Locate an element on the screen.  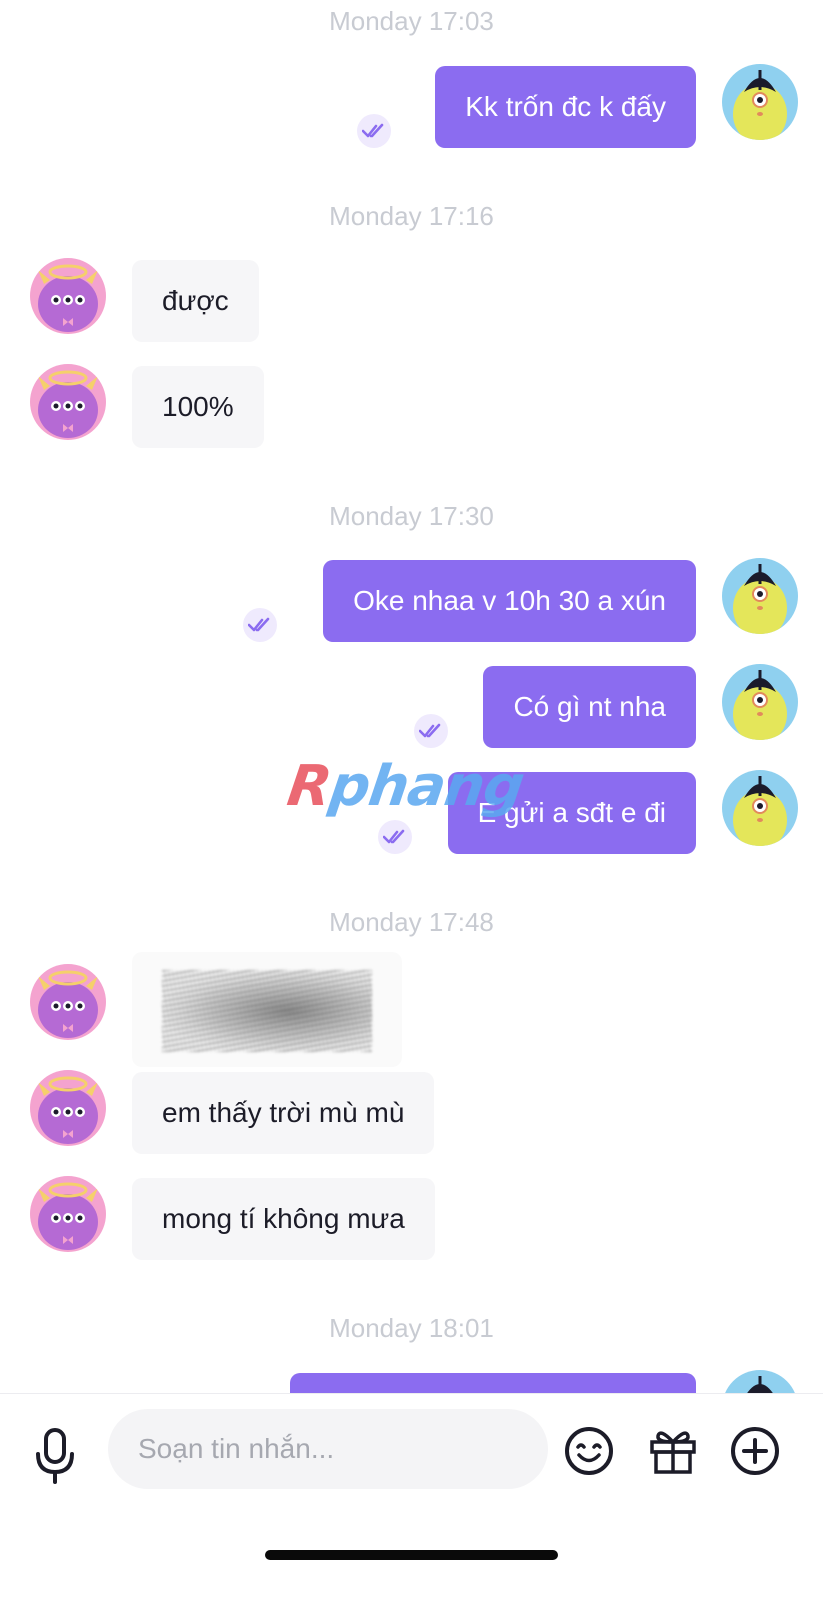
home-indicator is located at coordinates (411, 1555).